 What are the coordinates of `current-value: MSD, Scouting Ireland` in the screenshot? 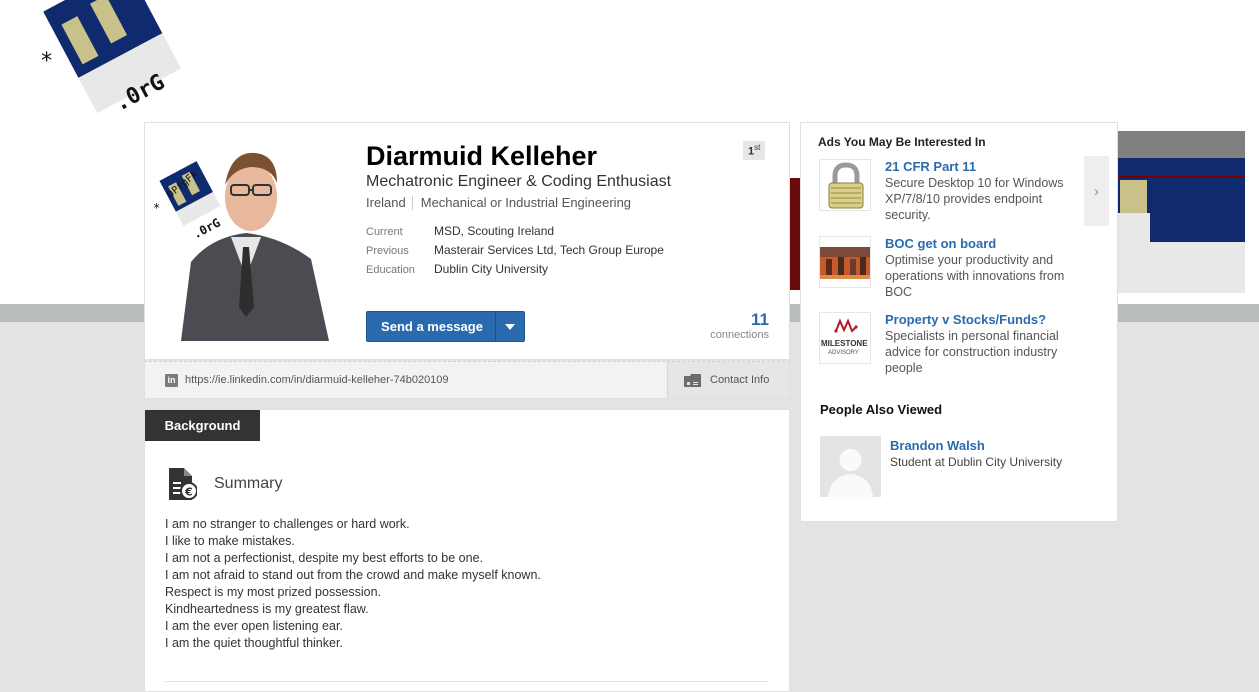 It's located at (494, 231).